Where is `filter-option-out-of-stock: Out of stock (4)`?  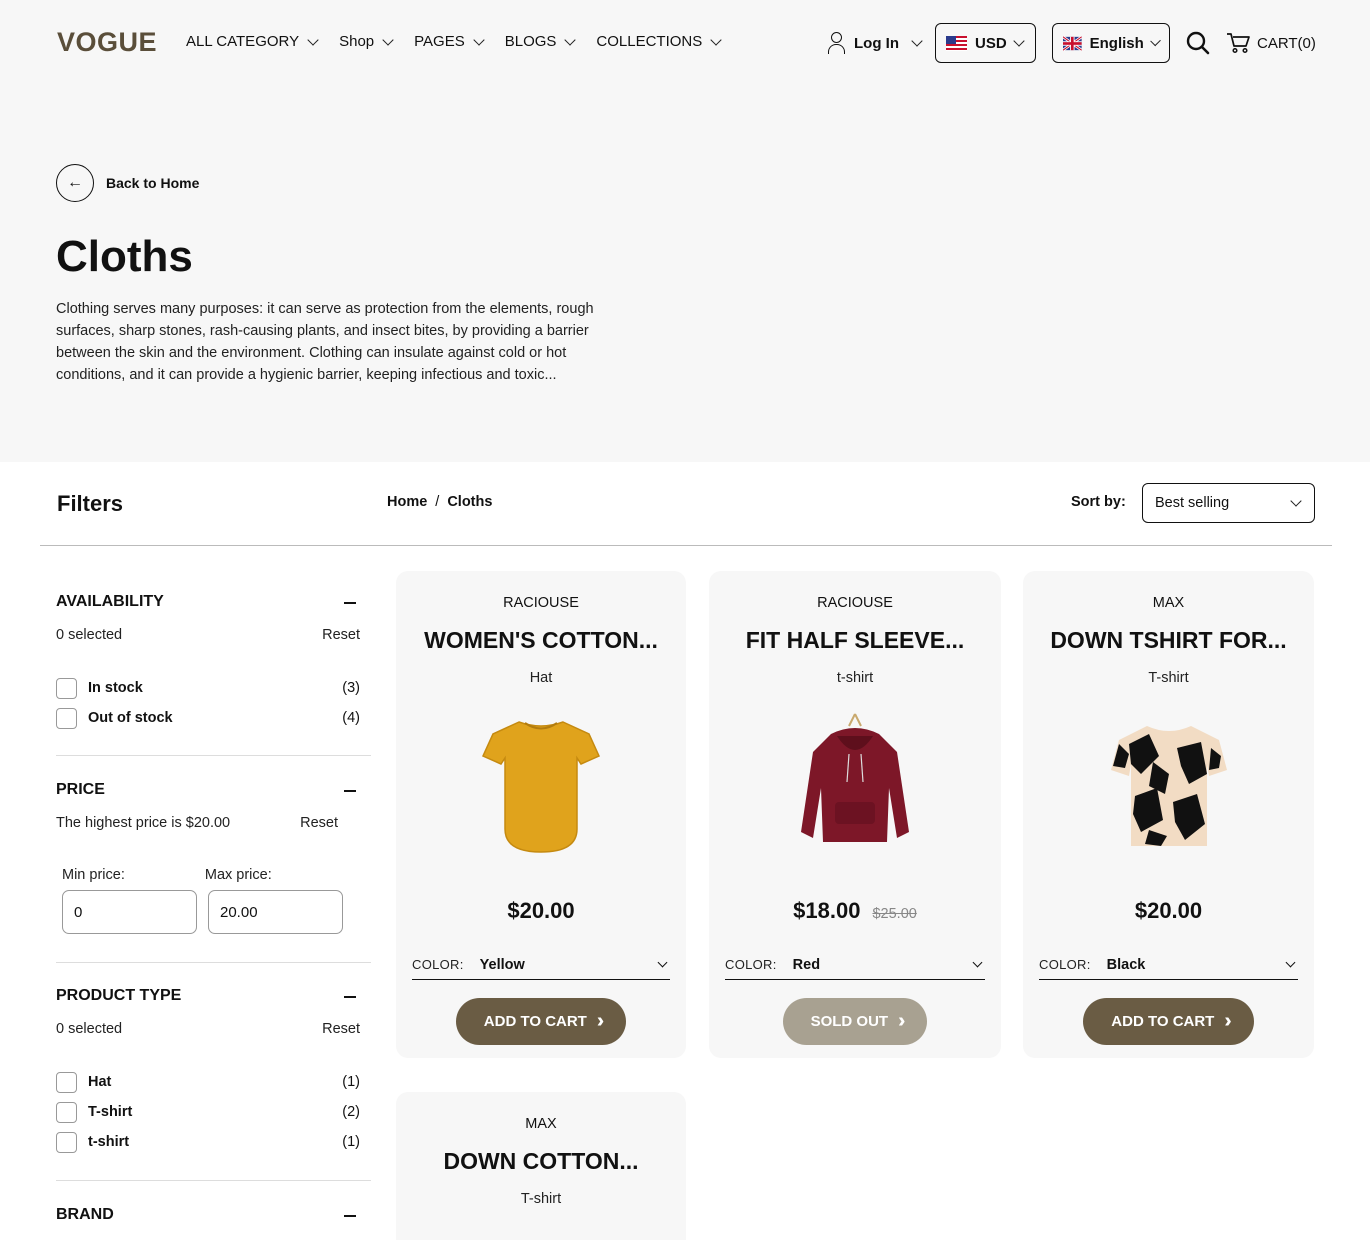
filter-option-out-of-stock: Out of stock (4) is located at coordinates (213, 718).